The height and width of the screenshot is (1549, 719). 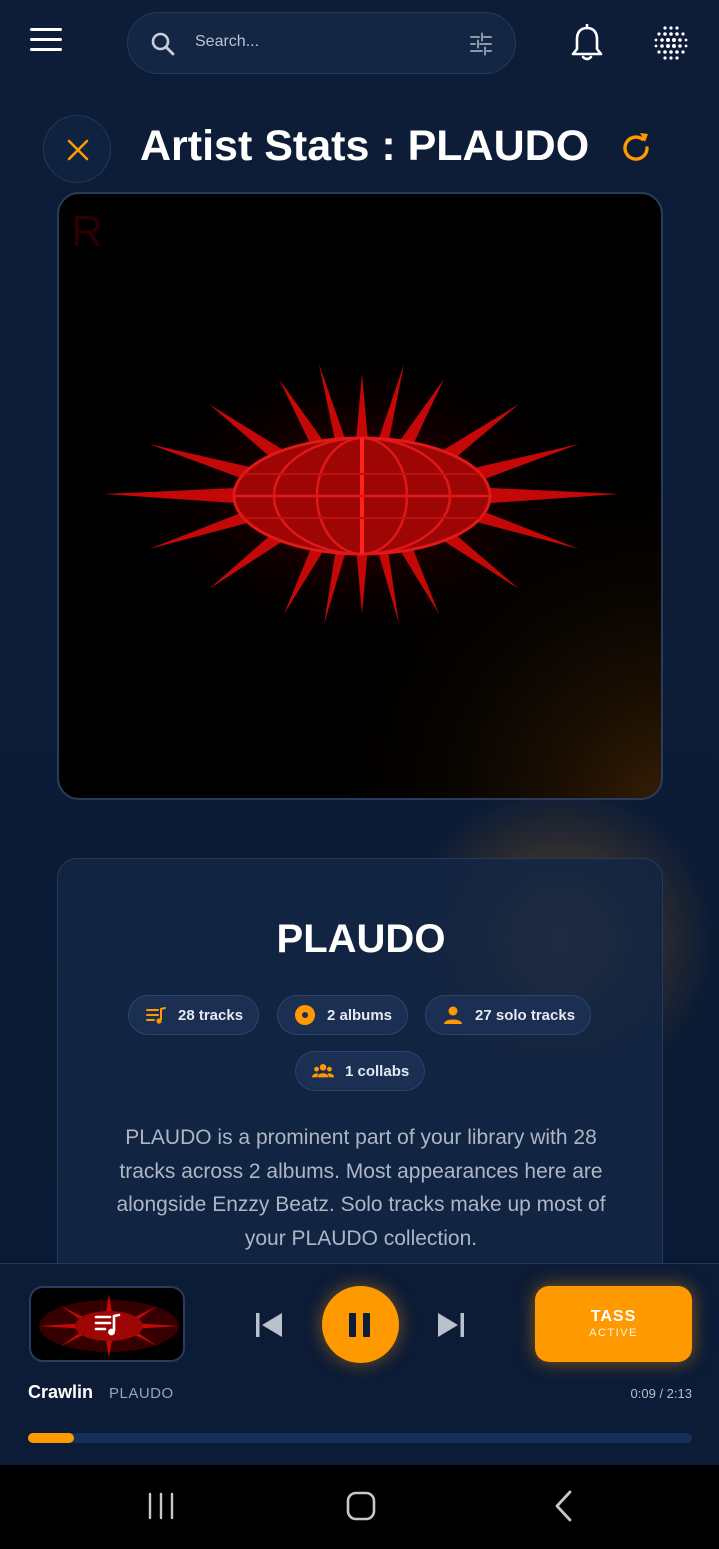 I want to click on menu-icon, so click(x=49, y=43).